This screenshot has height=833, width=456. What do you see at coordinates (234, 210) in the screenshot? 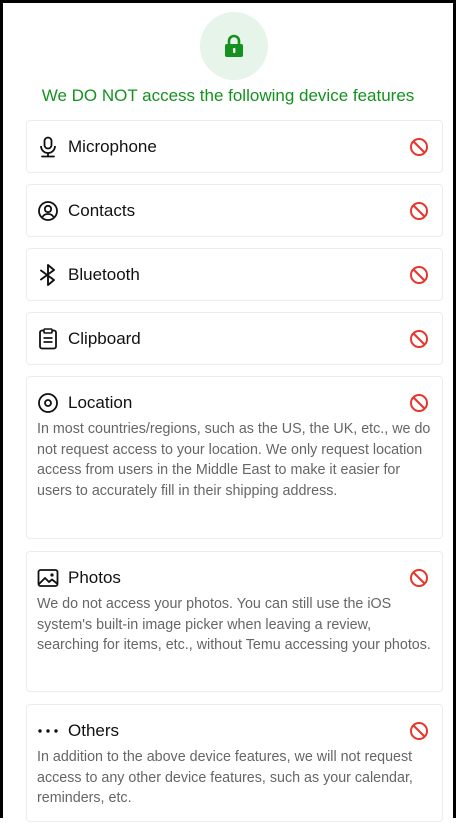
I see `feature-card-contacts: Contacts` at bounding box center [234, 210].